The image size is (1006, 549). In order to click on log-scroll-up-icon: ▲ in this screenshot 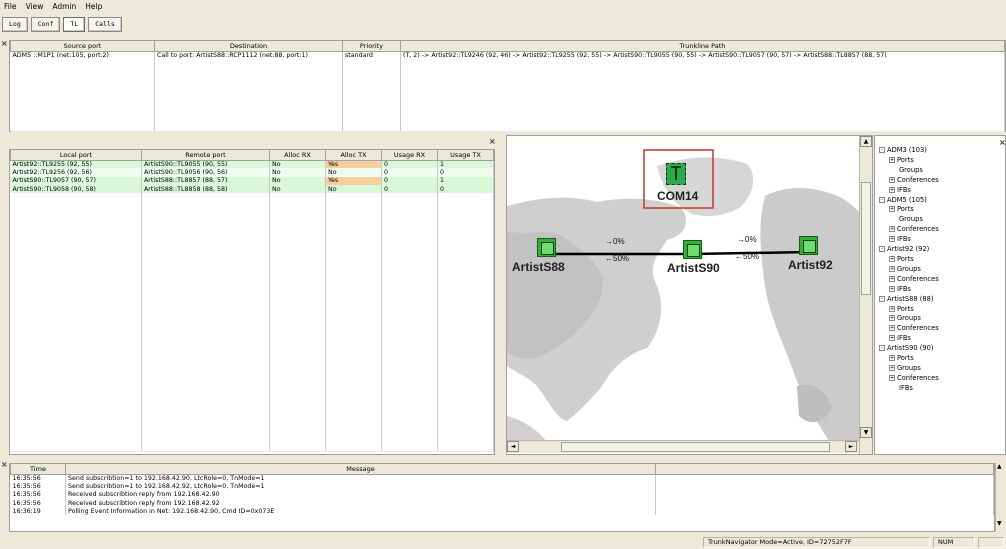, I will do `click(999, 466)`.